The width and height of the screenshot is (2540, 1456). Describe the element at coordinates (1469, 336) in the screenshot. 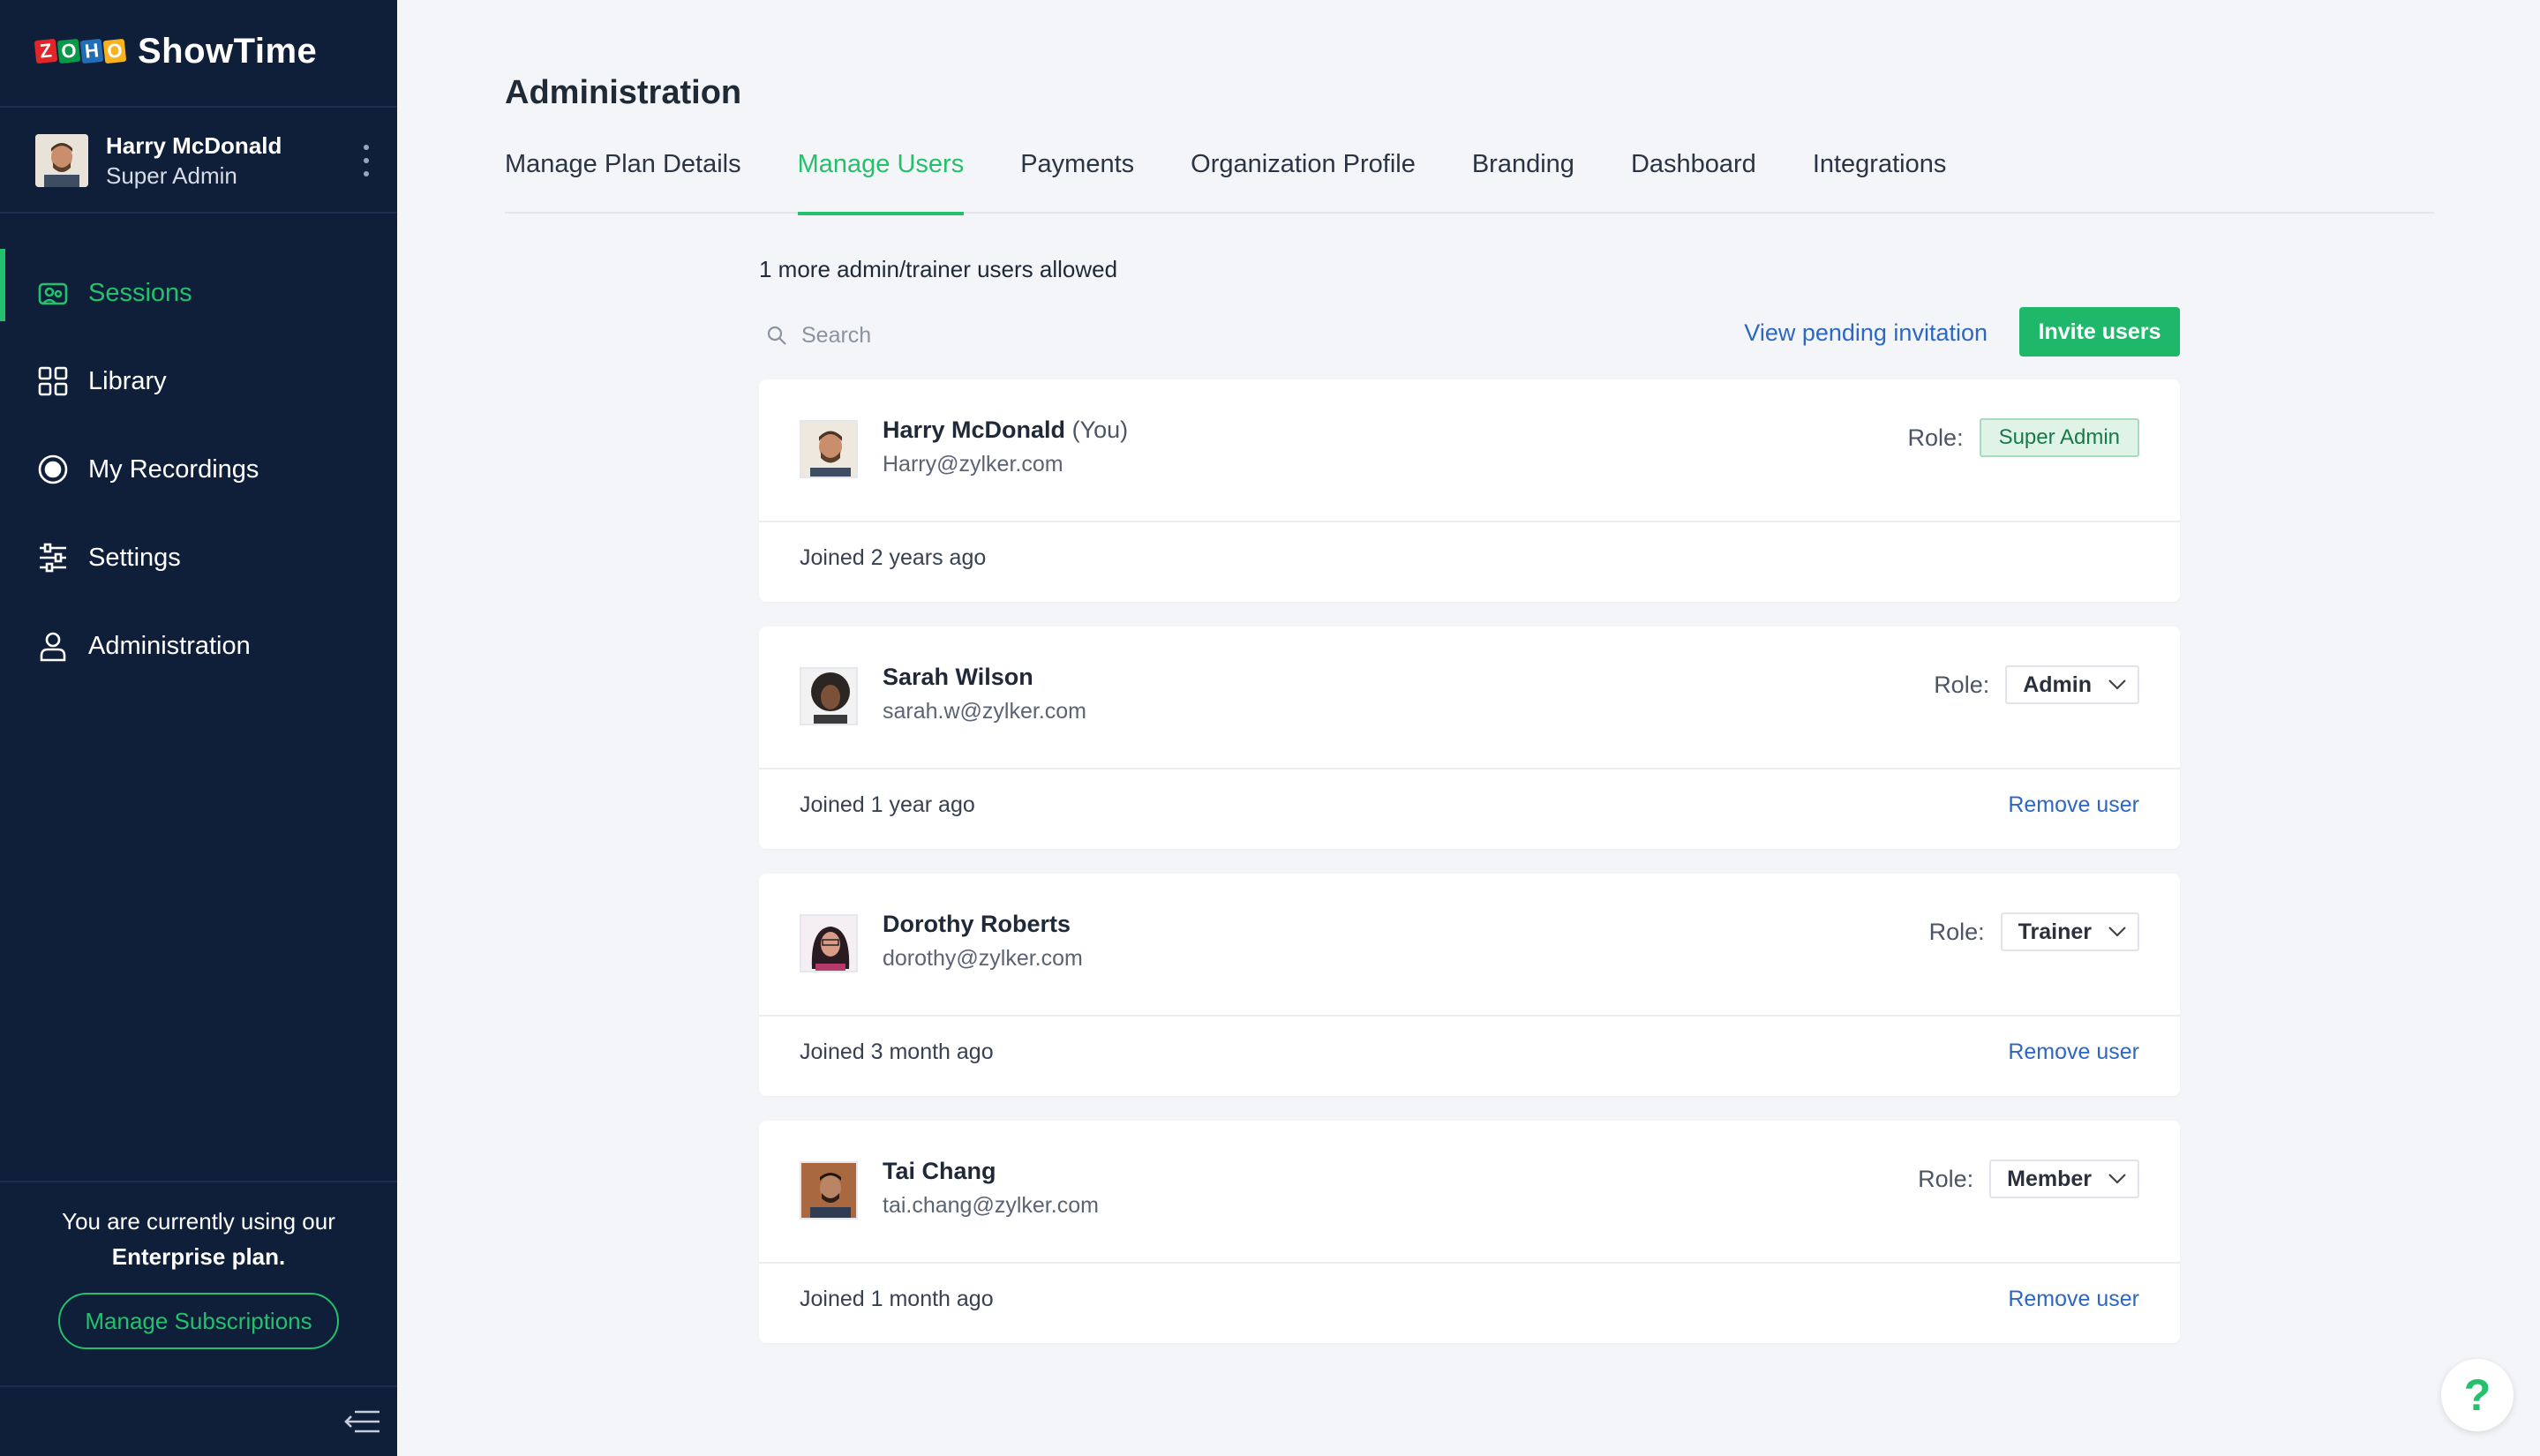

I see `users-toolbar: View pending invitation Invite users` at that location.